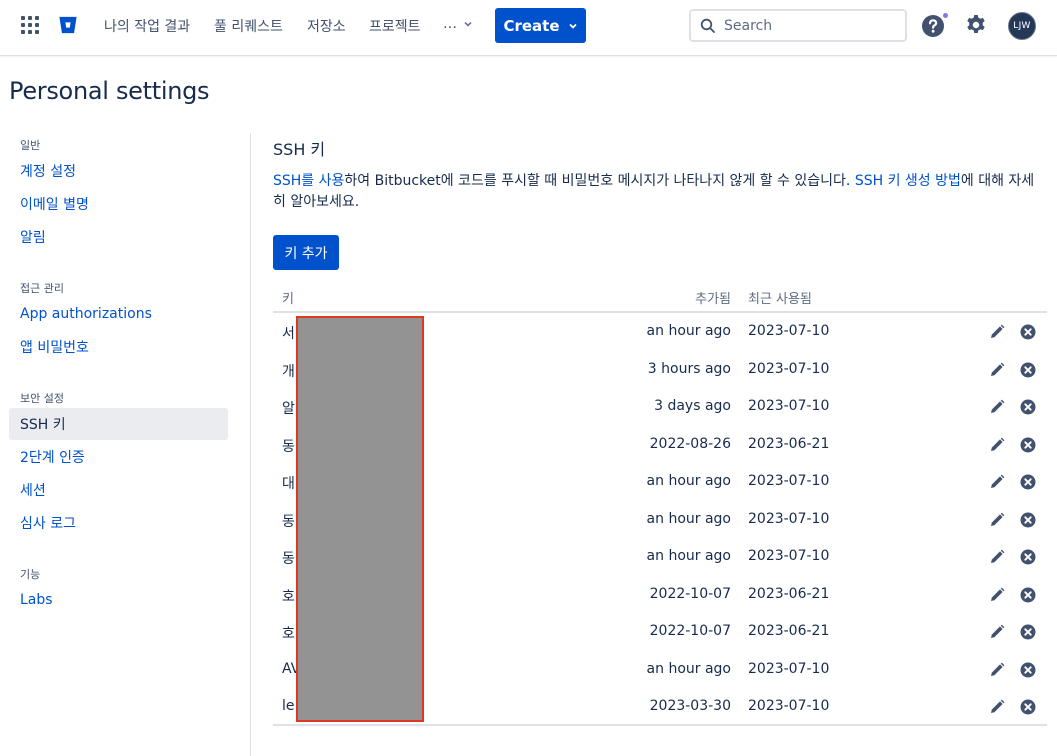 The height and width of the screenshot is (756, 1057). What do you see at coordinates (118, 600) in the screenshot?
I see `sidebar-item-labs: Labs` at bounding box center [118, 600].